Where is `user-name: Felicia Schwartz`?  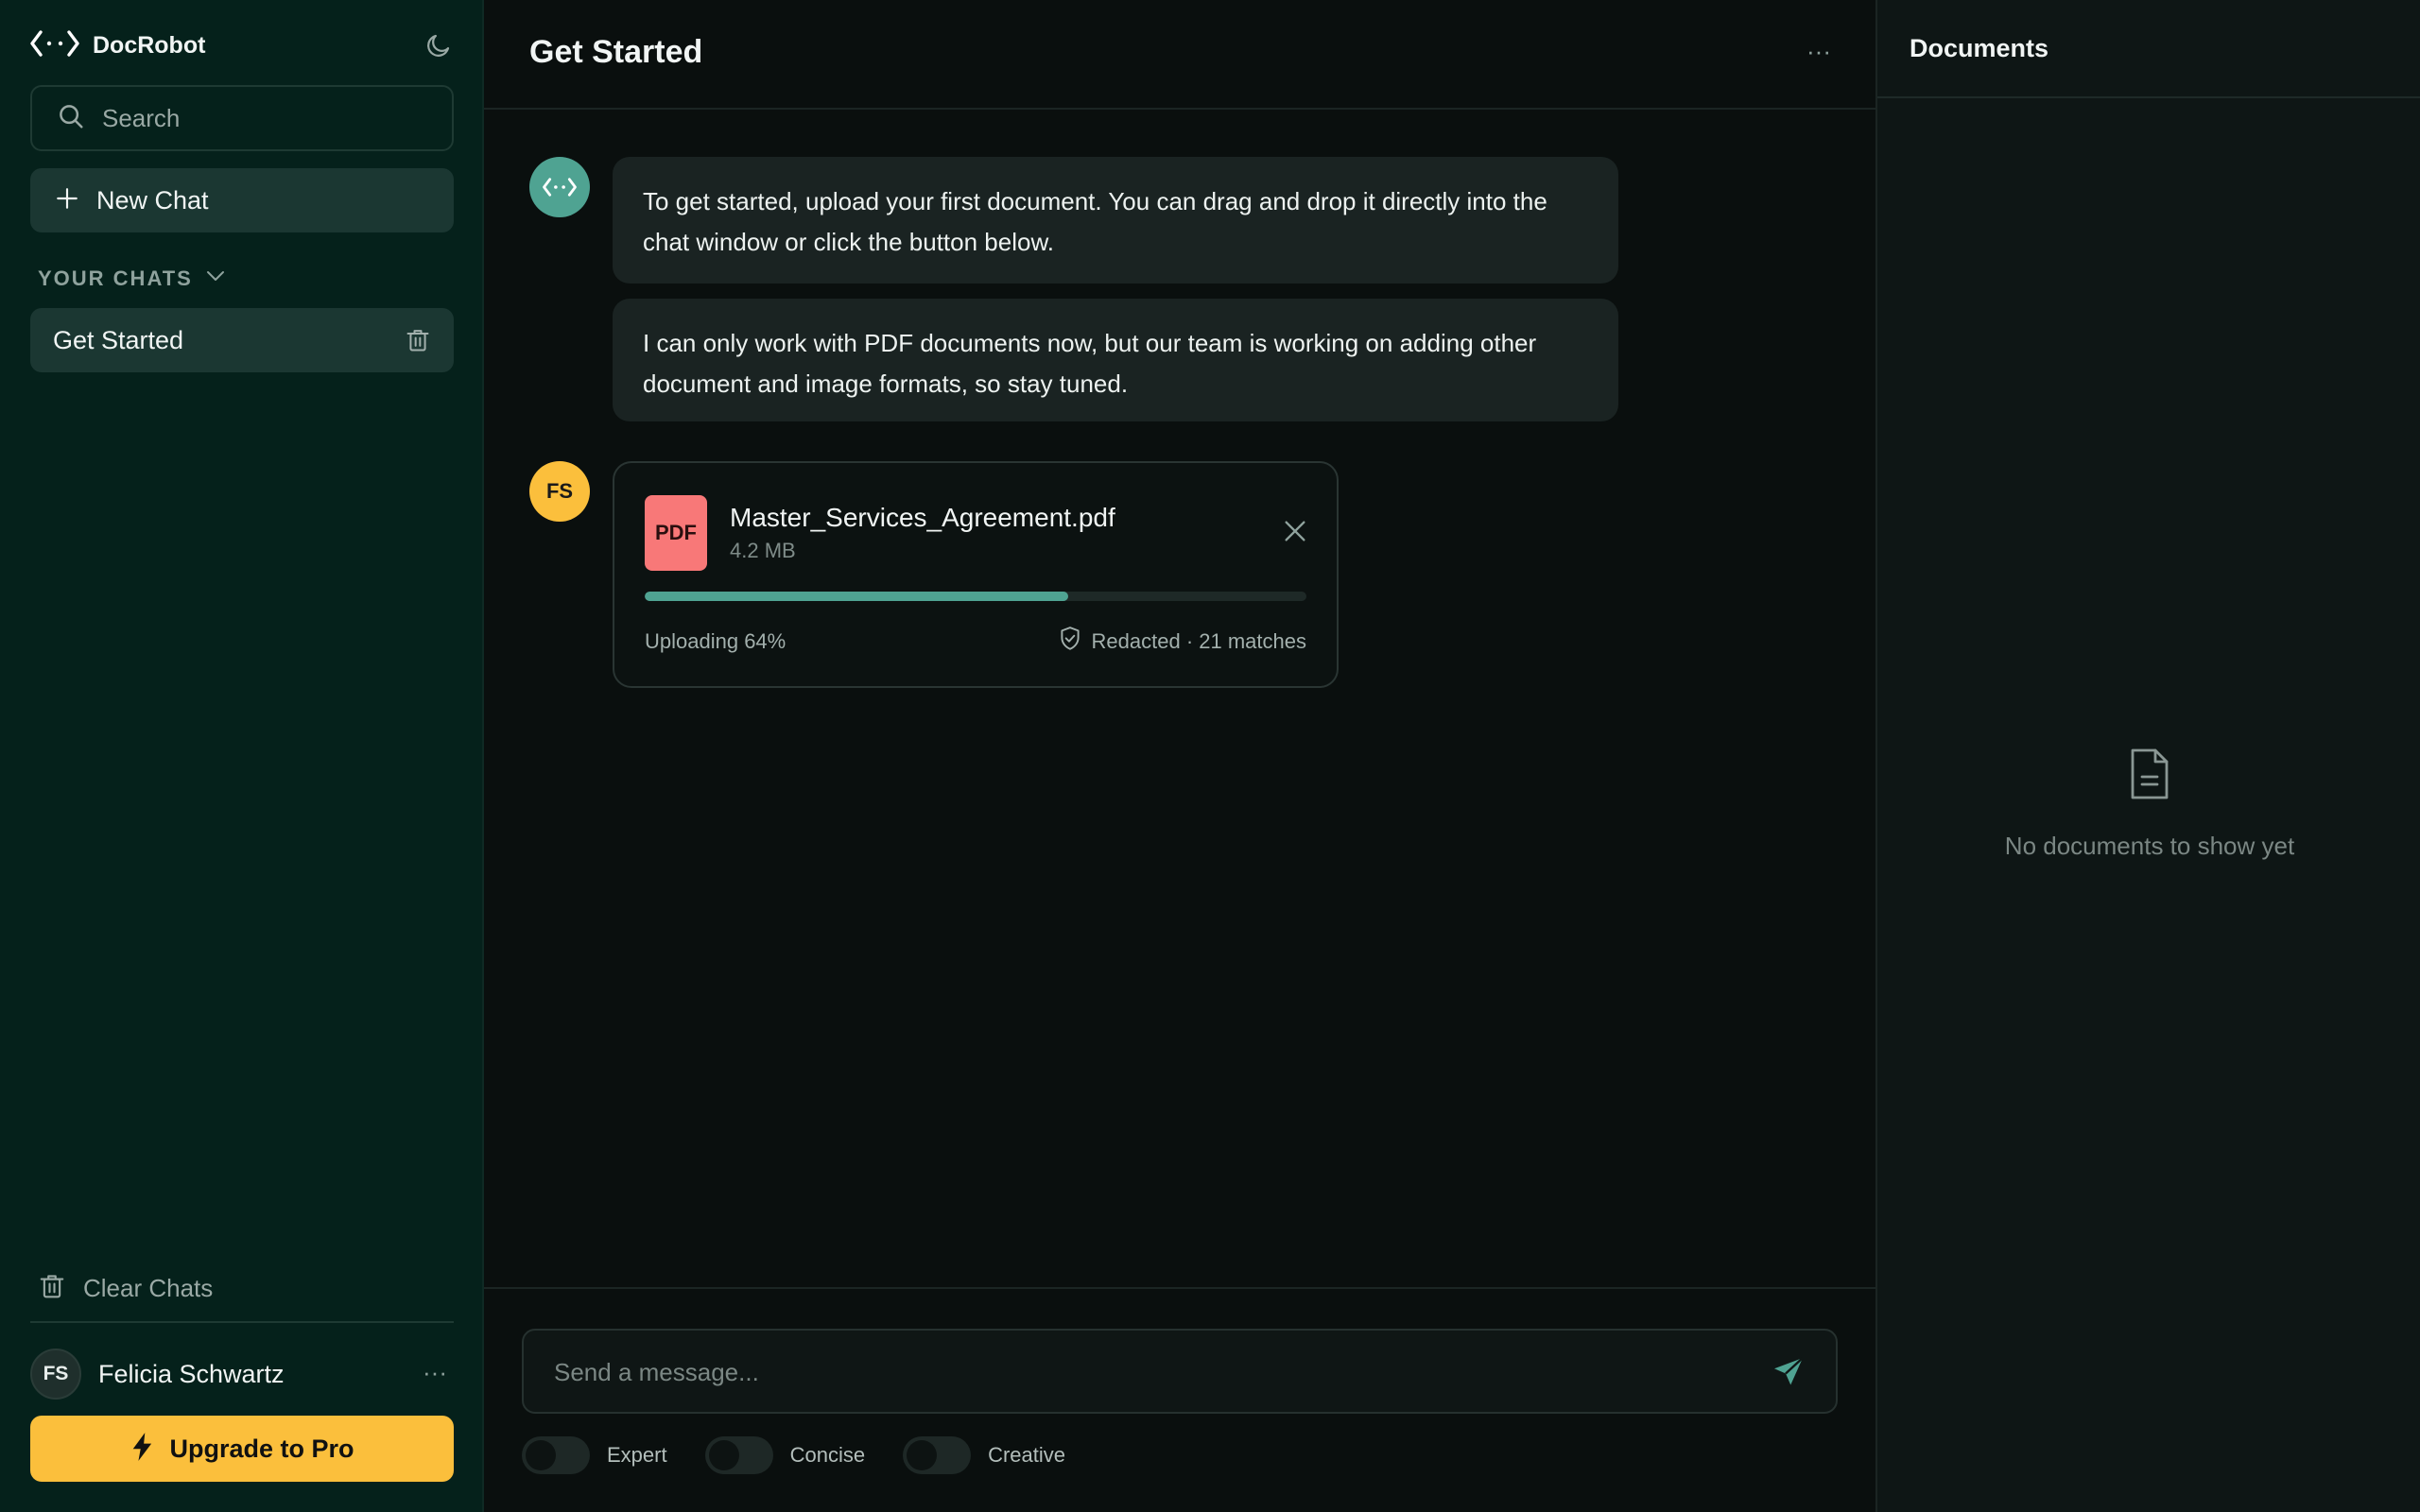 user-name: Felicia Schwartz is located at coordinates (191, 1373).